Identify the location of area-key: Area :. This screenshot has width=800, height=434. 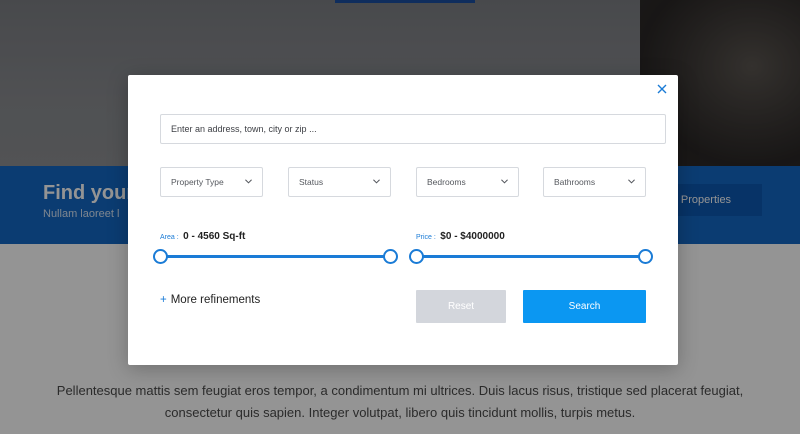
(169, 237).